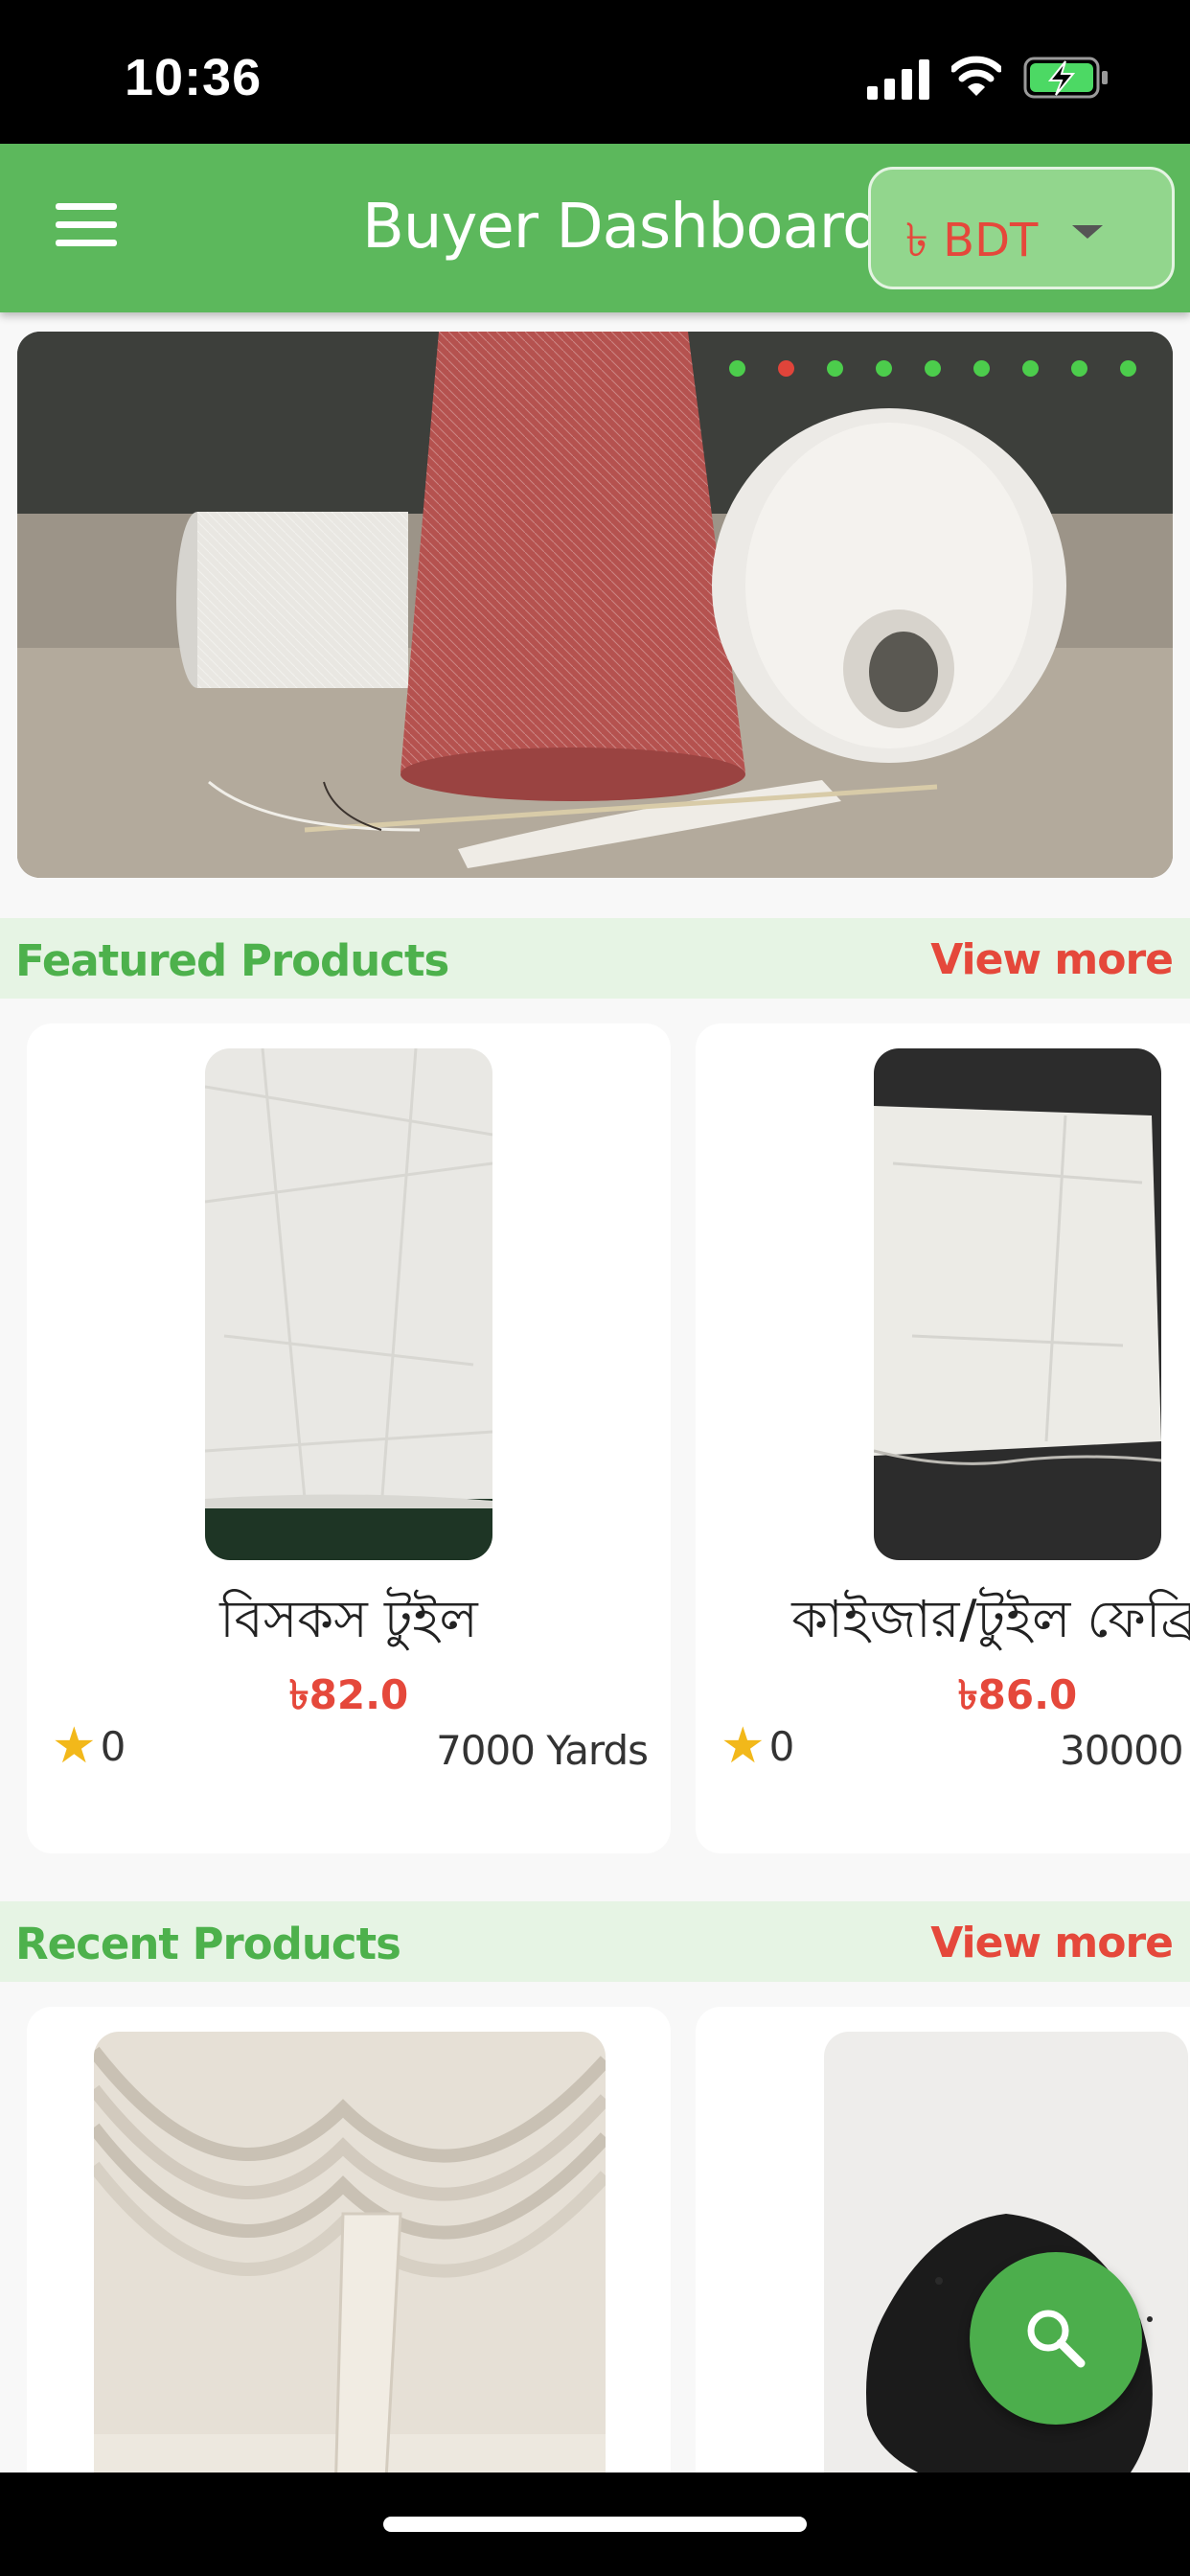 Image resolution: width=1190 pixels, height=2576 pixels. I want to click on app-bar: Buyer Dashboard ৳ BDT, so click(595, 228).